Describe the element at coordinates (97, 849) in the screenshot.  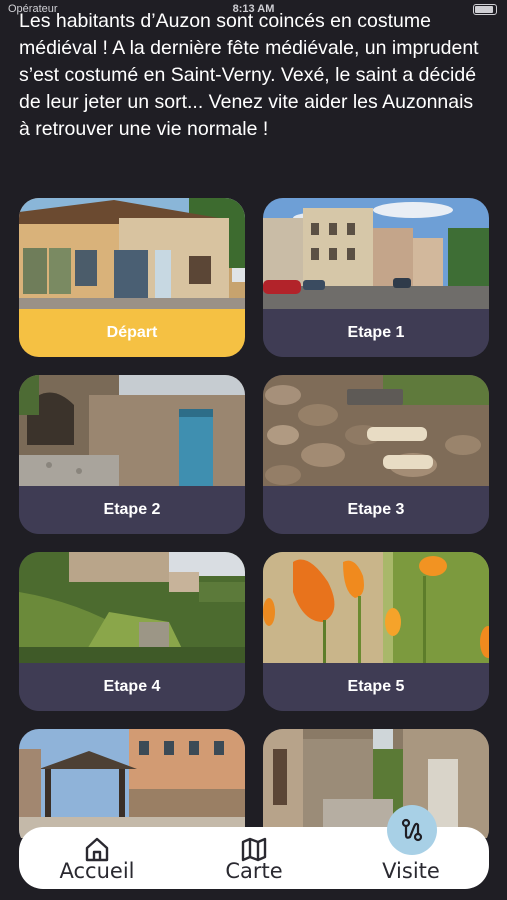
I see `home-icon` at that location.